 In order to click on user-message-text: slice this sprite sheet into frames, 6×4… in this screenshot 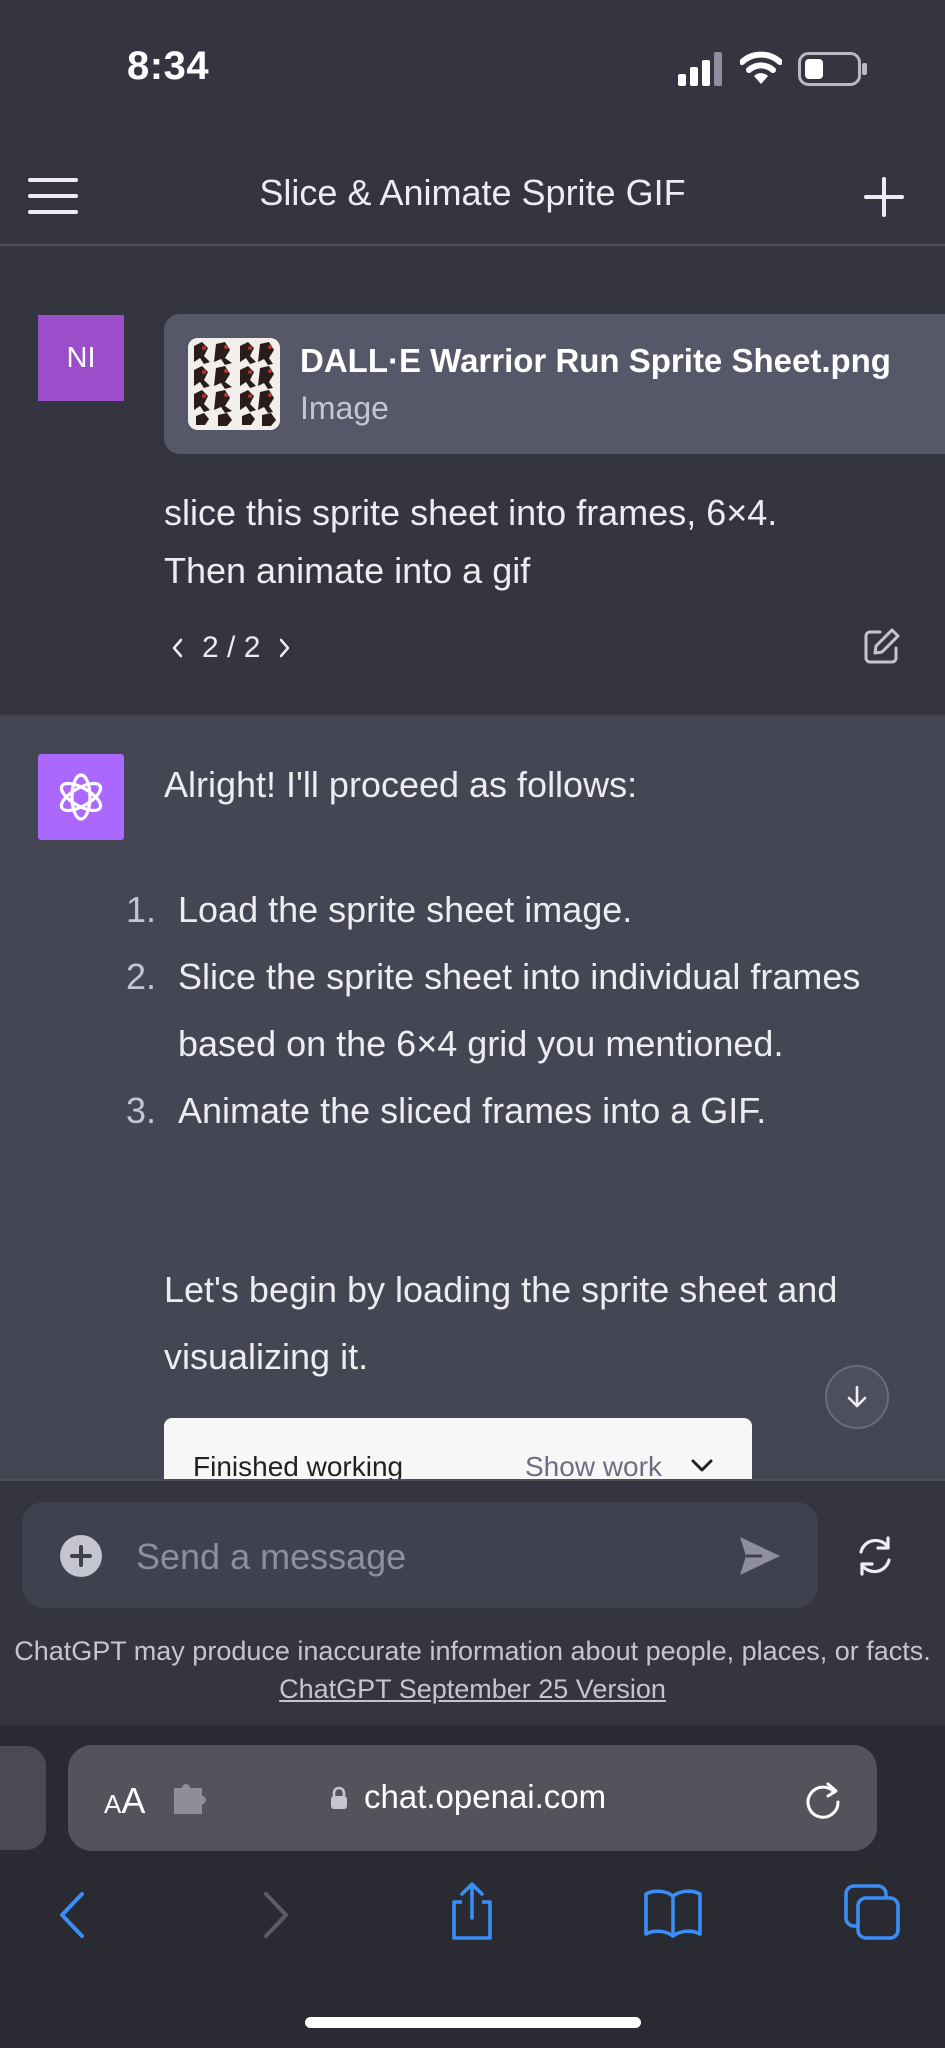, I will do `click(471, 541)`.